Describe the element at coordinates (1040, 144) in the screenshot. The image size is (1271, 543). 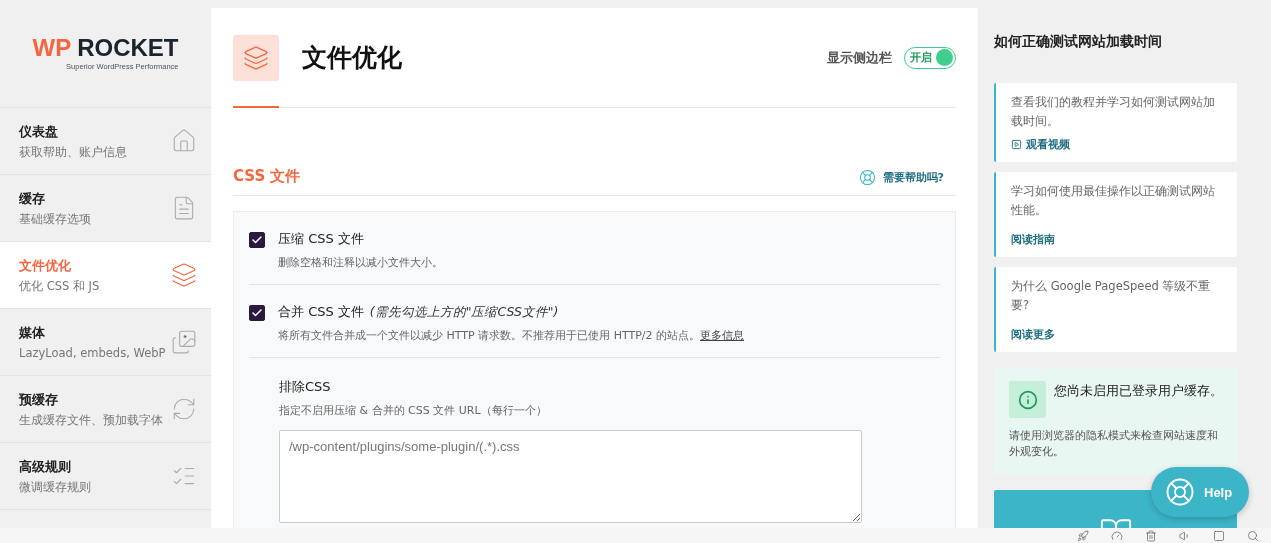
I see `tip-link: 观看视频` at that location.